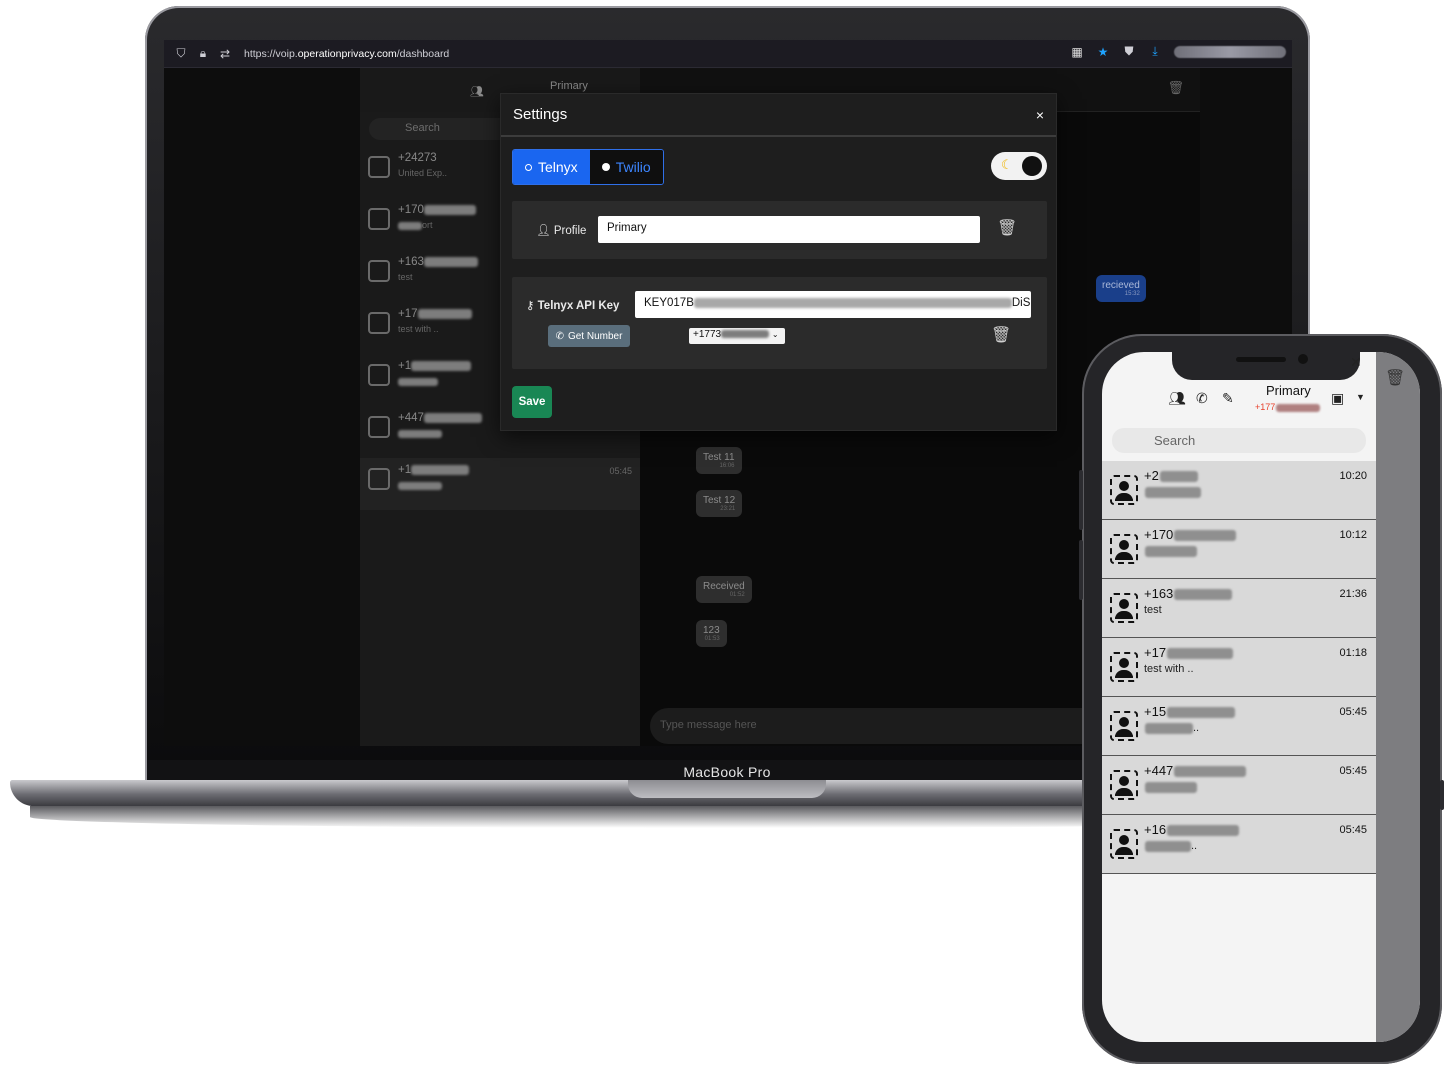 The width and height of the screenshot is (1447, 1066). Describe the element at coordinates (1239, 785) in the screenshot. I see `list-item: +447 05:45` at that location.